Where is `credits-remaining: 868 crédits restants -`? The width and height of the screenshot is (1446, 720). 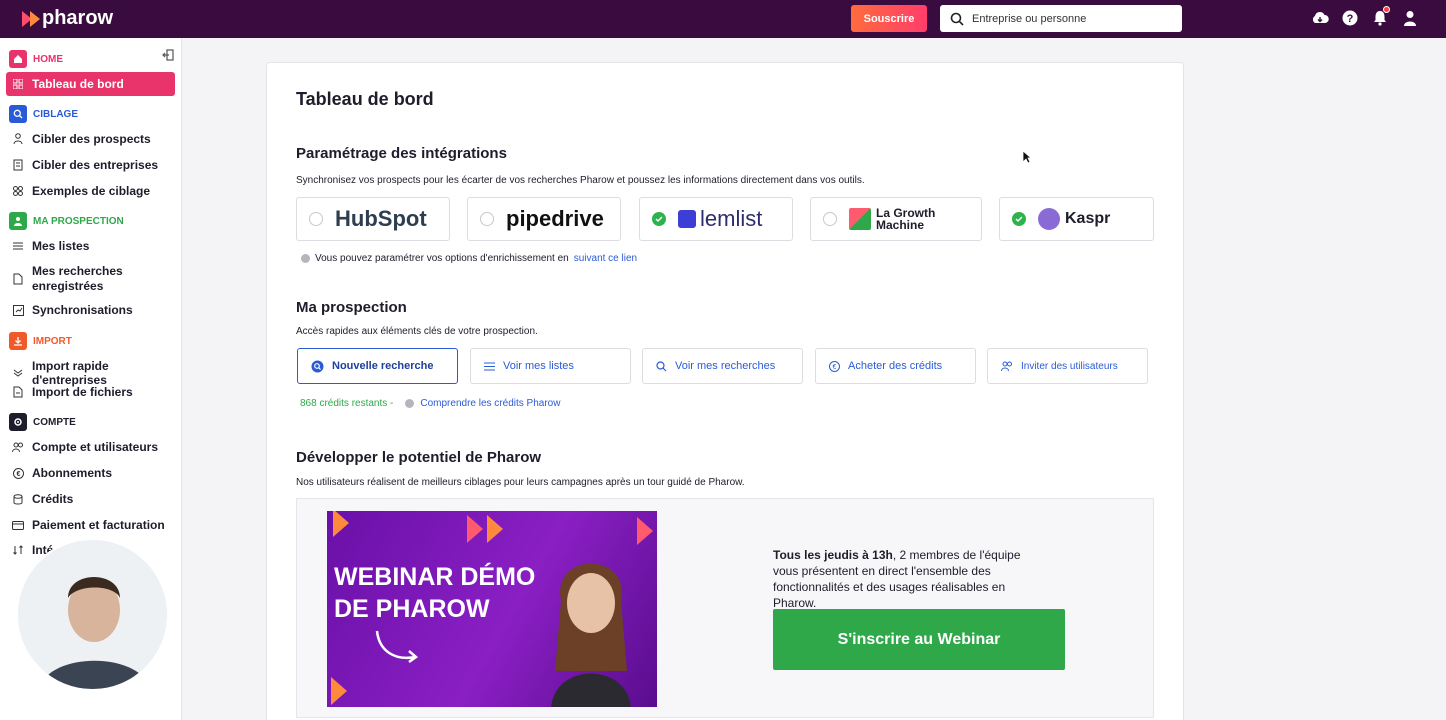 credits-remaining: 868 crédits restants - is located at coordinates (347, 403).